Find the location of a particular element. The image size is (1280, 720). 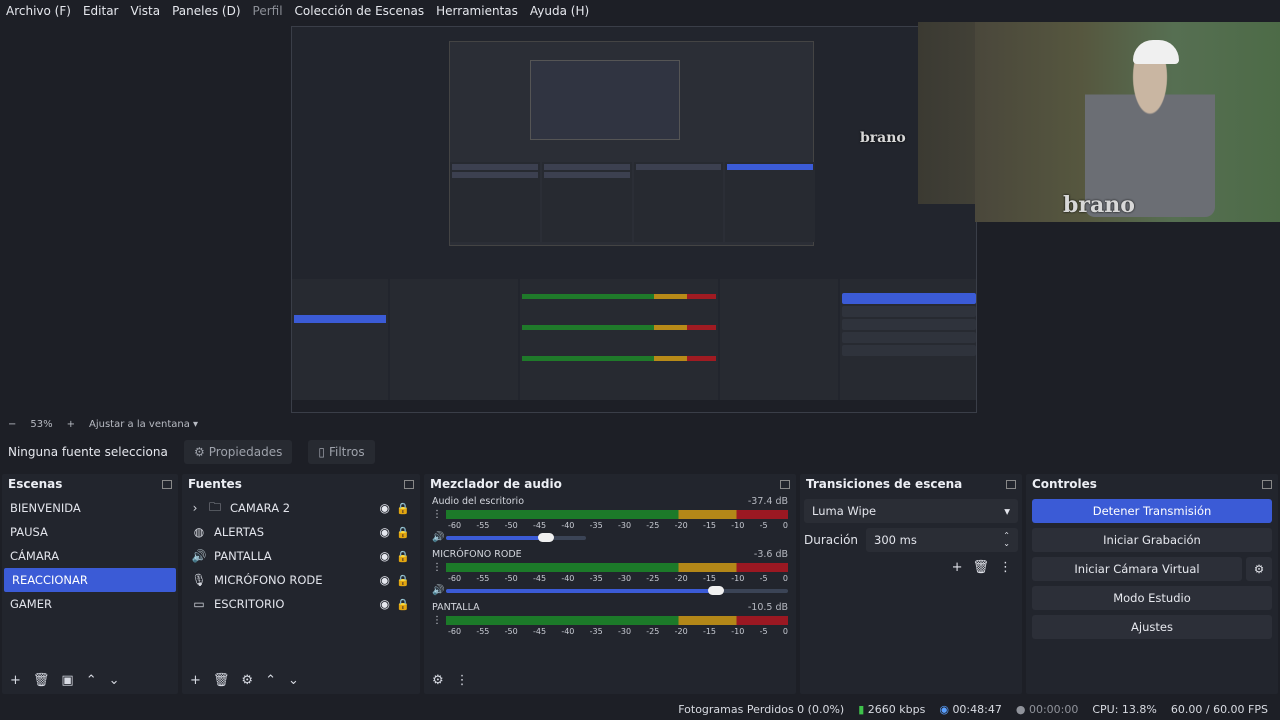

source-item-camara2: › 🗀 CAMARA 2 ◉ 🔒 is located at coordinates (301, 508).